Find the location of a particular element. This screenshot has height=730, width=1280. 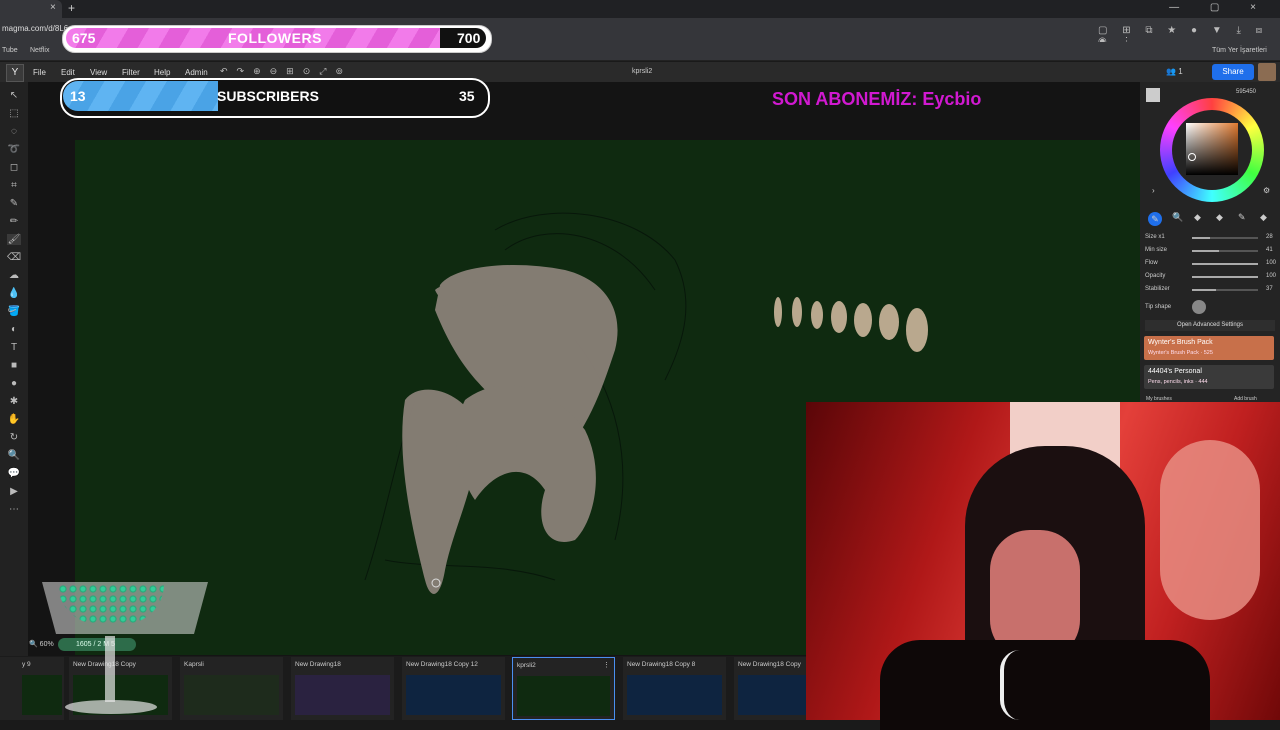

drawing-thumb: New Drawing18 Copy 8 is located at coordinates (674, 688).